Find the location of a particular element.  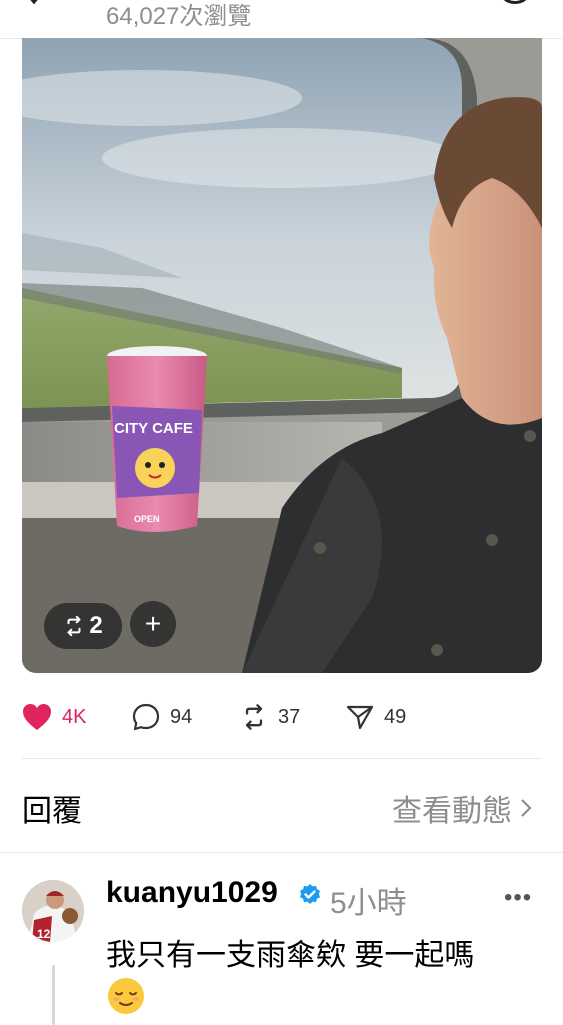

repost-count: 37 is located at coordinates (289, 716).